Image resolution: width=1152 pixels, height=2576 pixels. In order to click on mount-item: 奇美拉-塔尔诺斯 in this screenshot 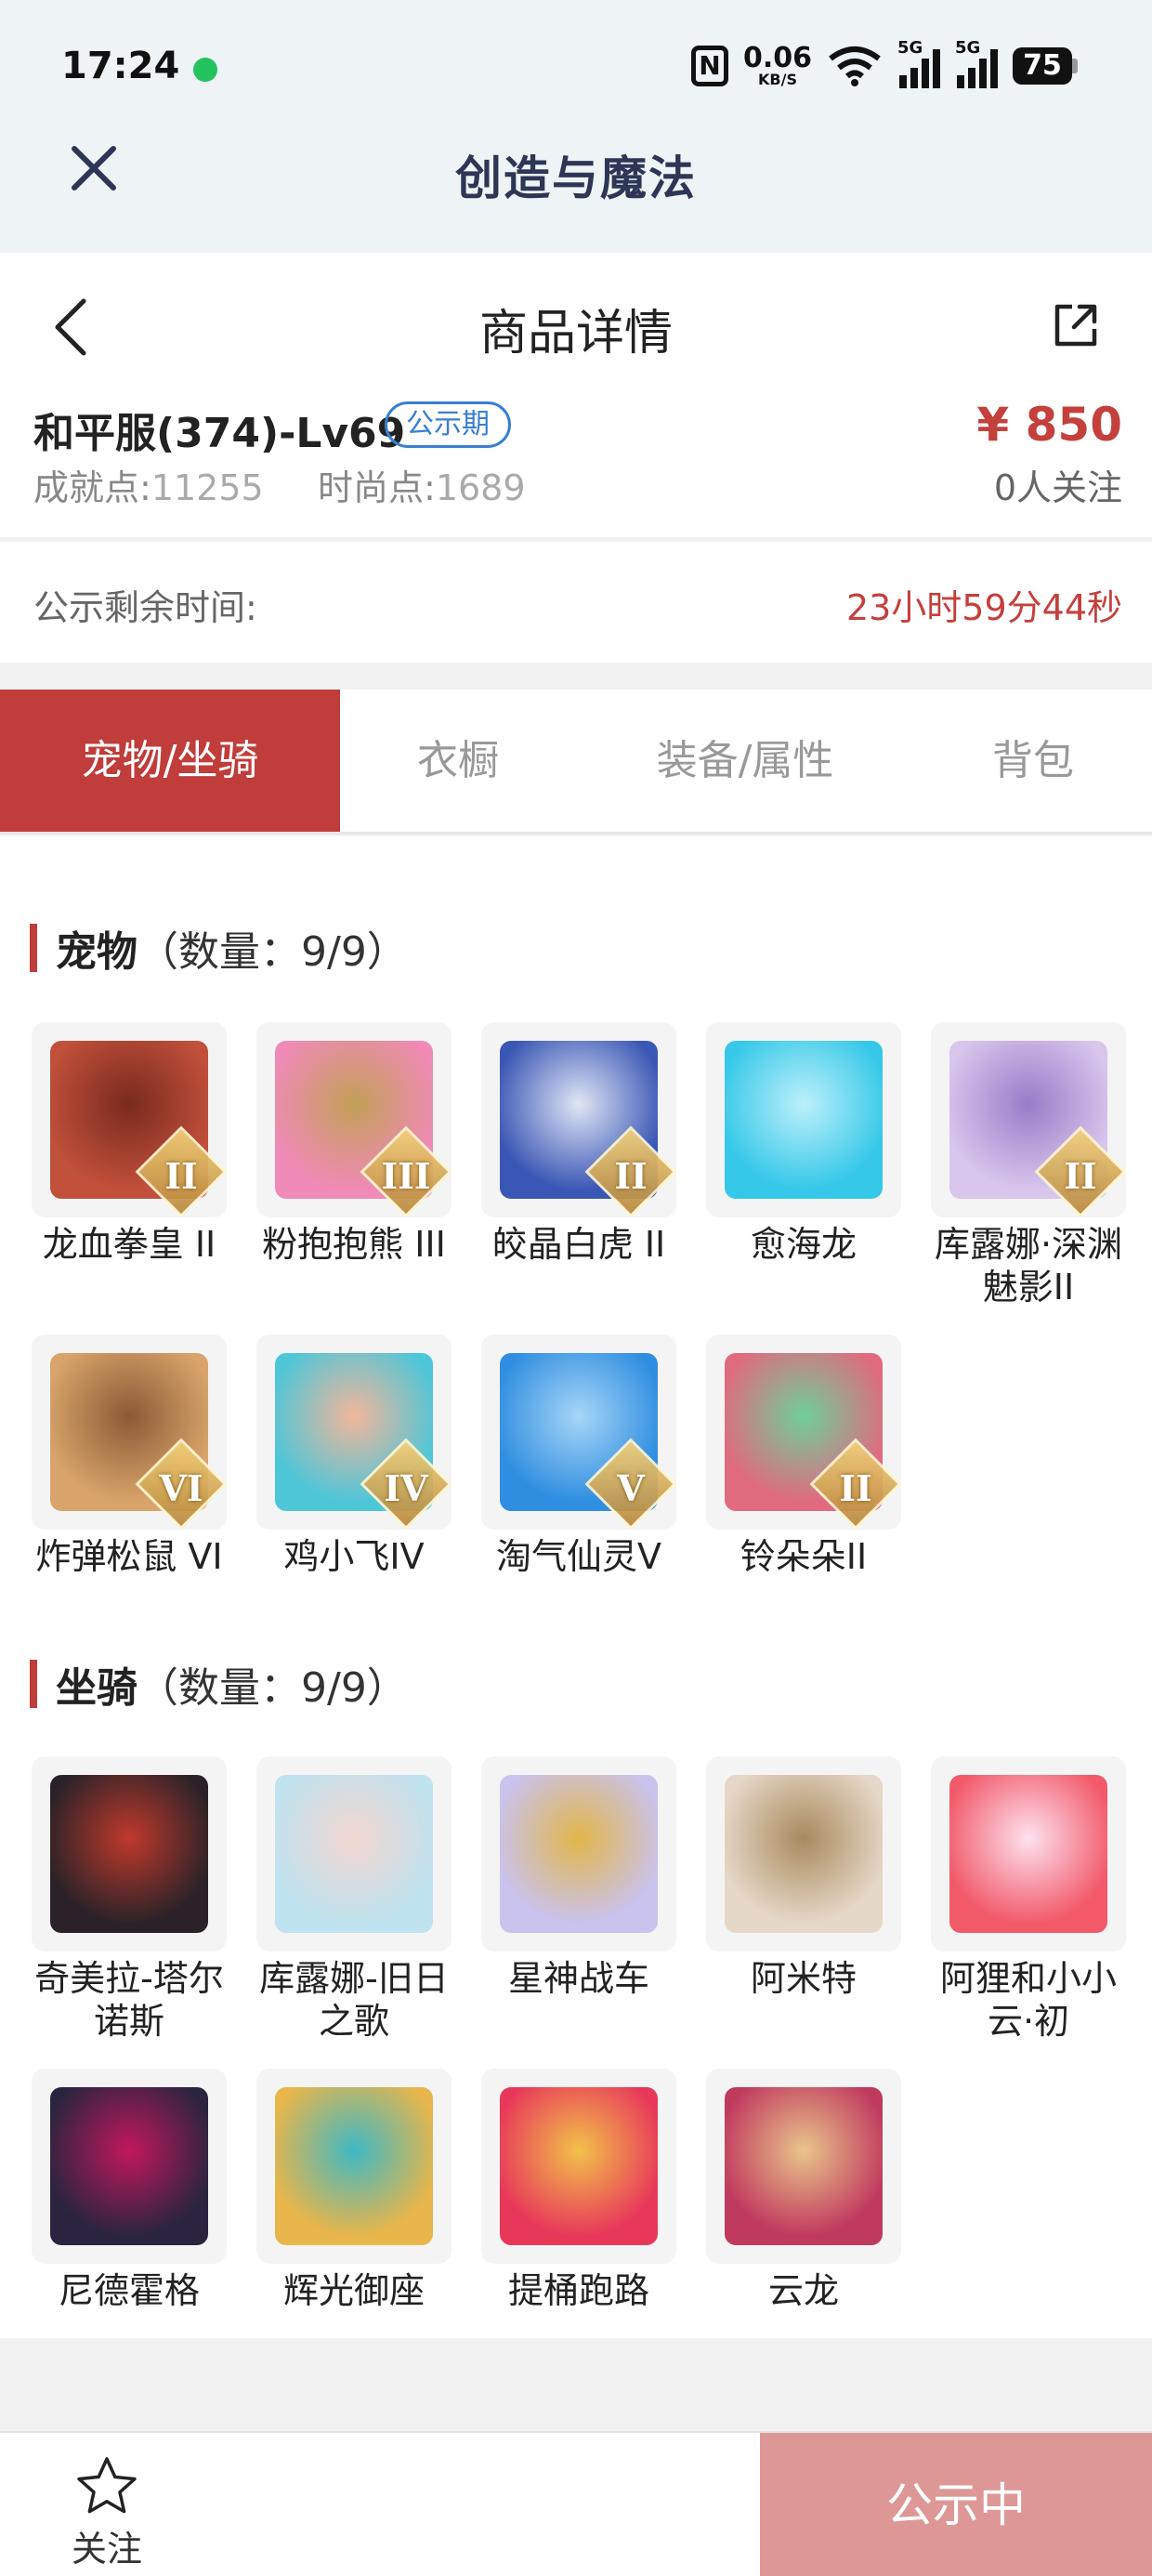, I will do `click(129, 1899)`.